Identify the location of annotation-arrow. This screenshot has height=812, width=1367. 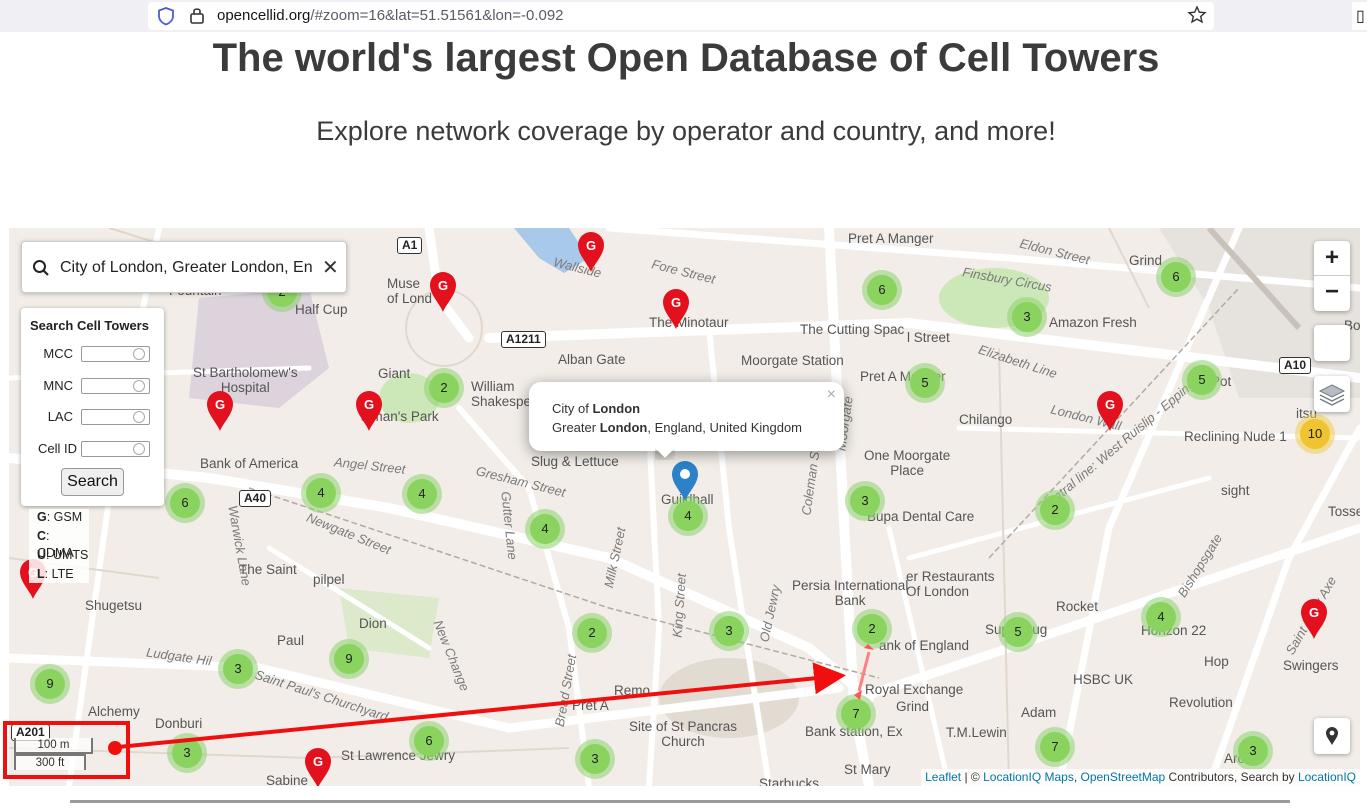
(481, 705).